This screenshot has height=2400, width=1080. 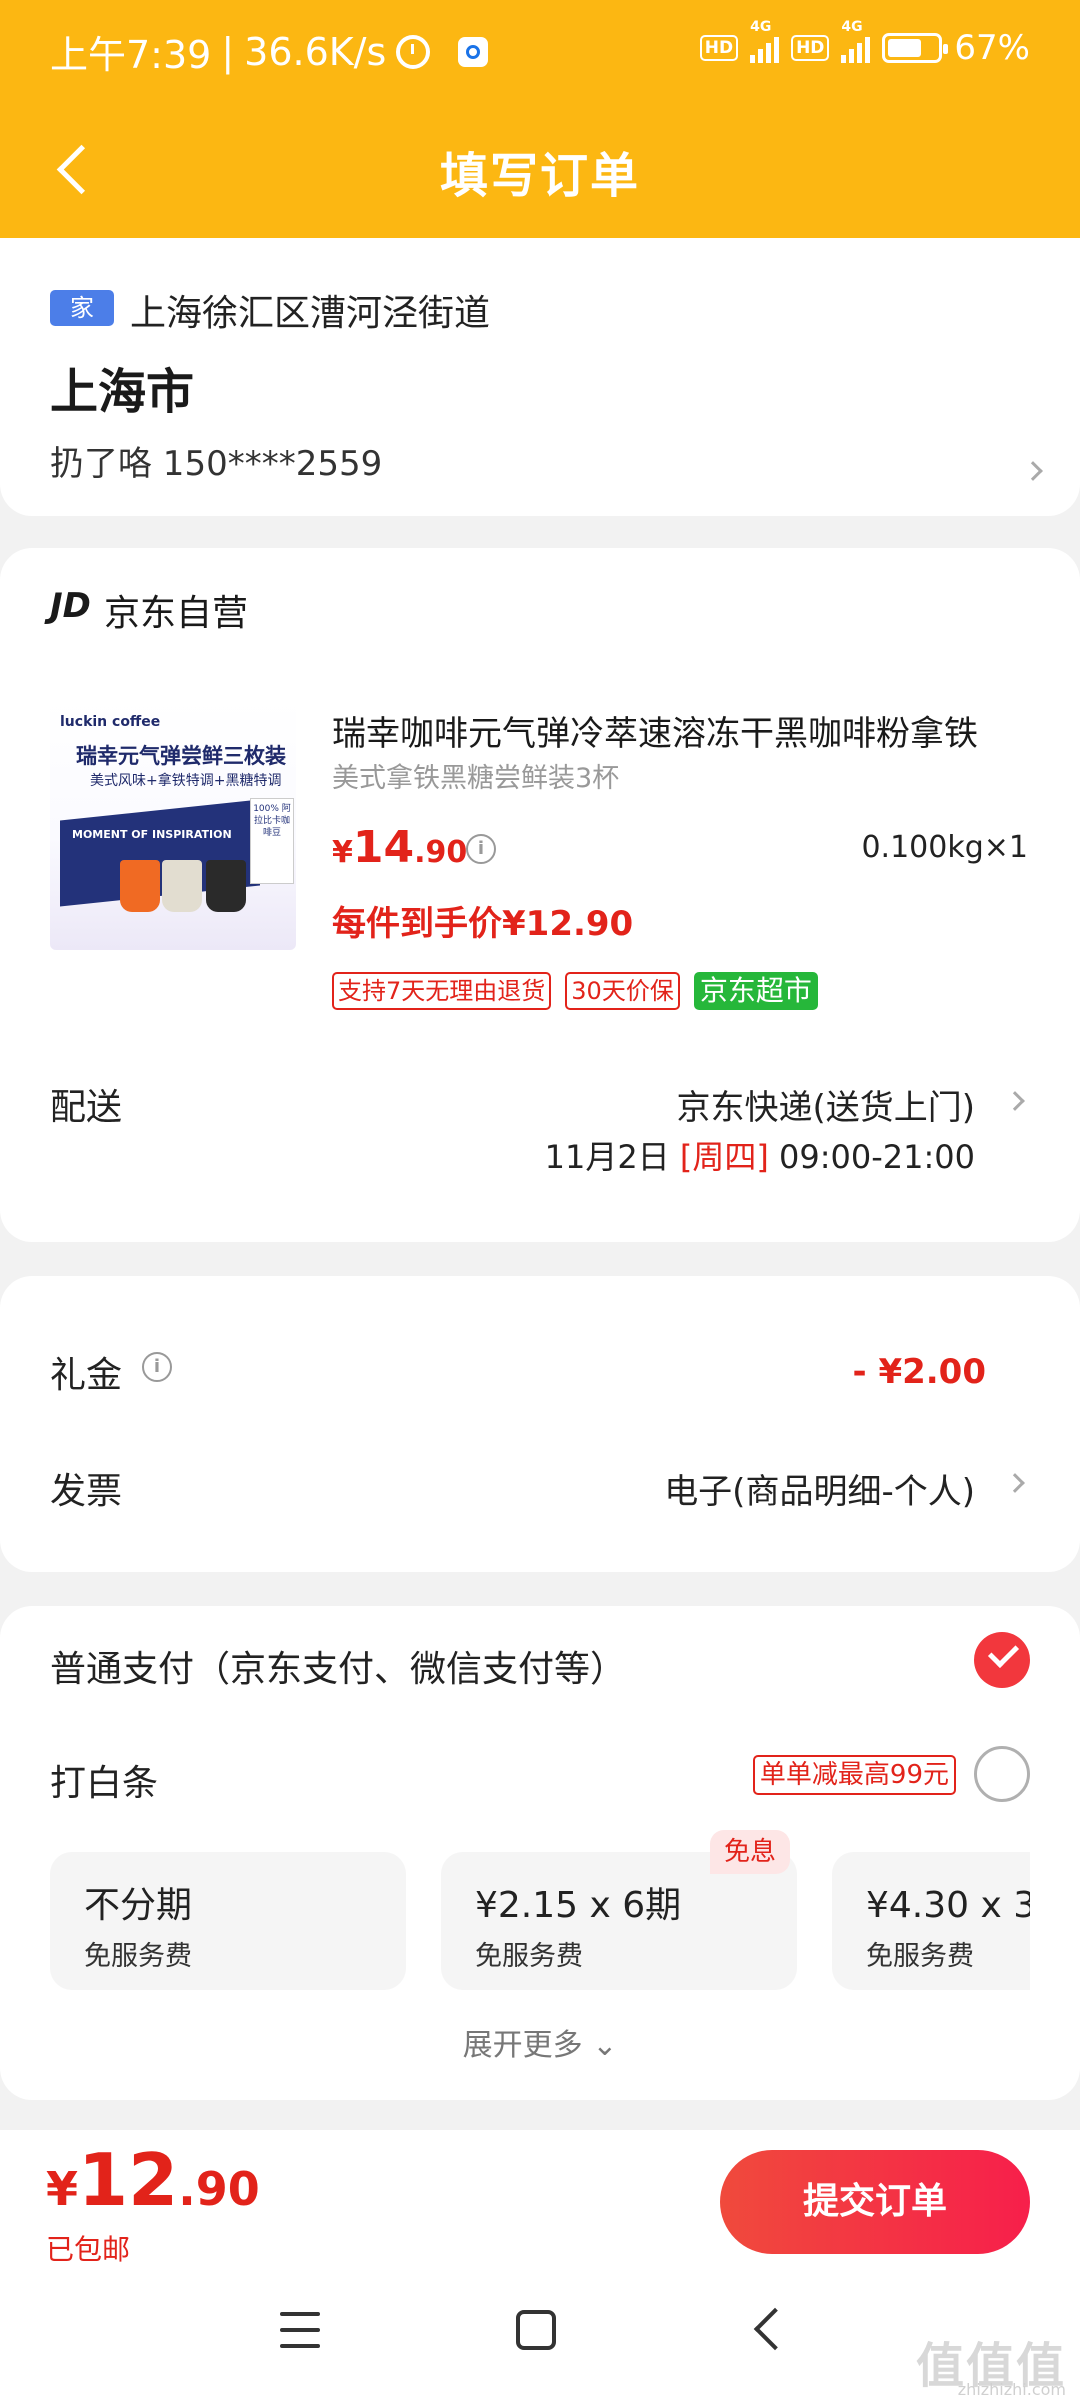 What do you see at coordinates (578, 1905) in the screenshot?
I see `installment-title: ¥2.15 x 6期` at bounding box center [578, 1905].